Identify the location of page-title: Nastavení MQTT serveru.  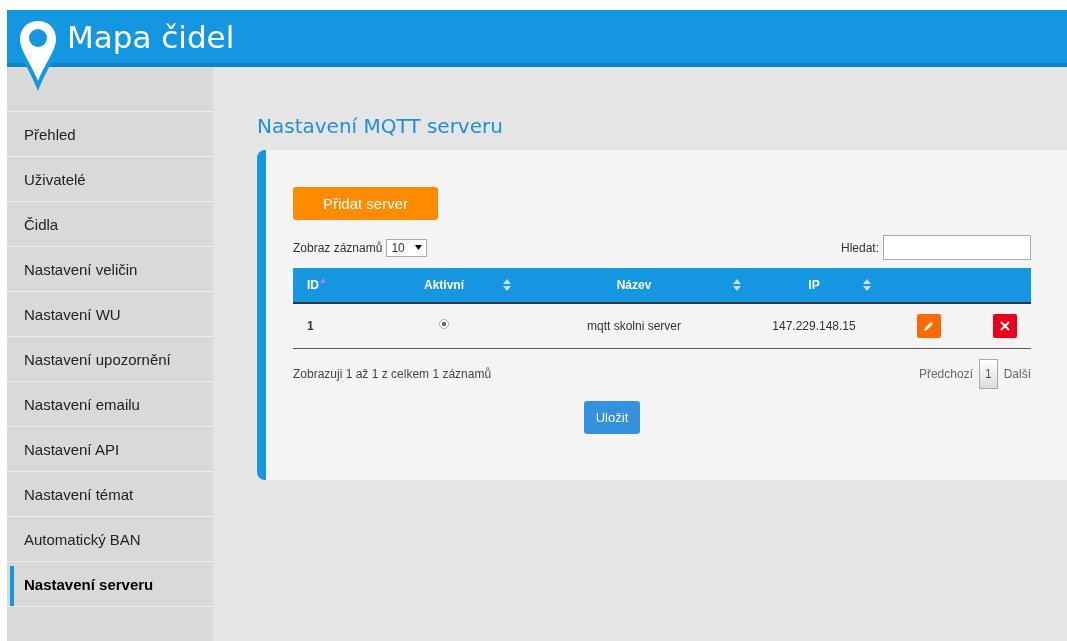
(380, 126).